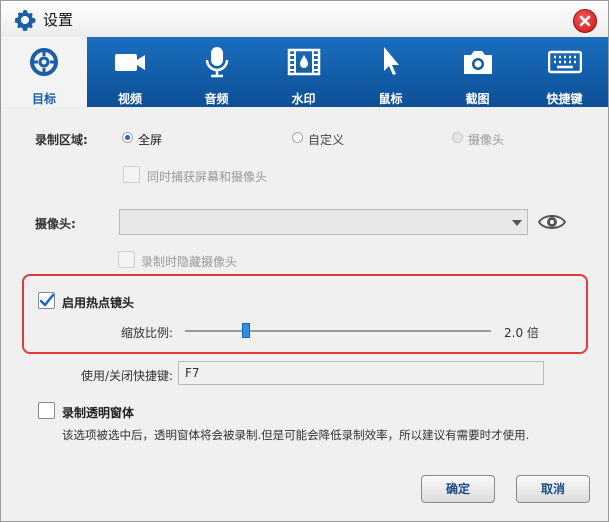 This screenshot has width=609, height=522. I want to click on tab-audio: 音频, so click(216, 72).